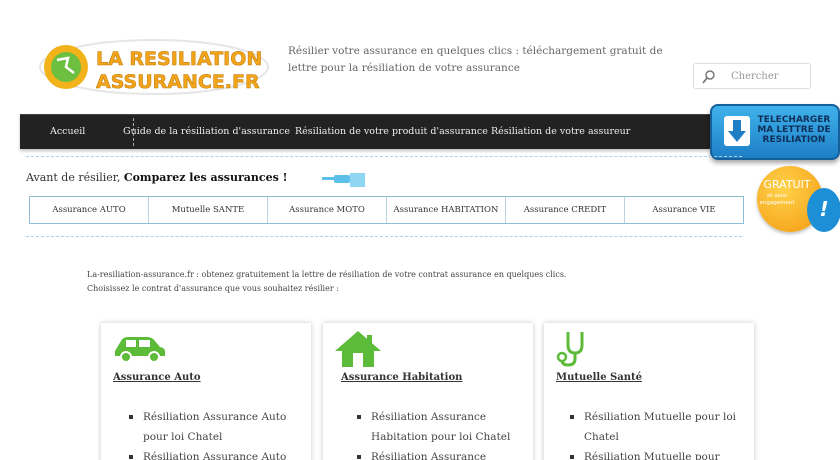 The height and width of the screenshot is (460, 840). Describe the element at coordinates (446, 210) in the screenshot. I see `tab-assurance-habitation: Assurance HABITATION` at that location.